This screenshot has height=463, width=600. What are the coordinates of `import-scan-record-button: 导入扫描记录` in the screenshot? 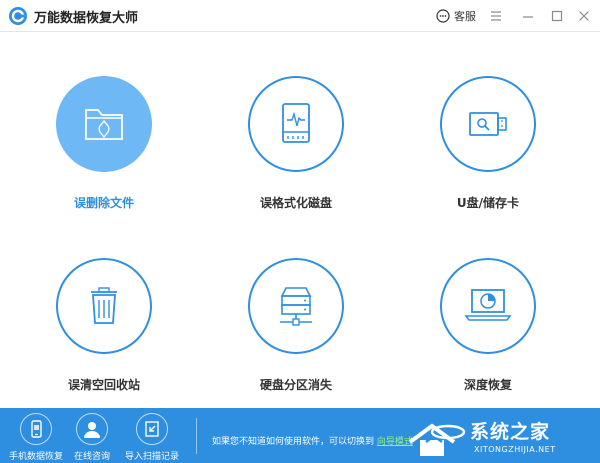 It's located at (152, 435).